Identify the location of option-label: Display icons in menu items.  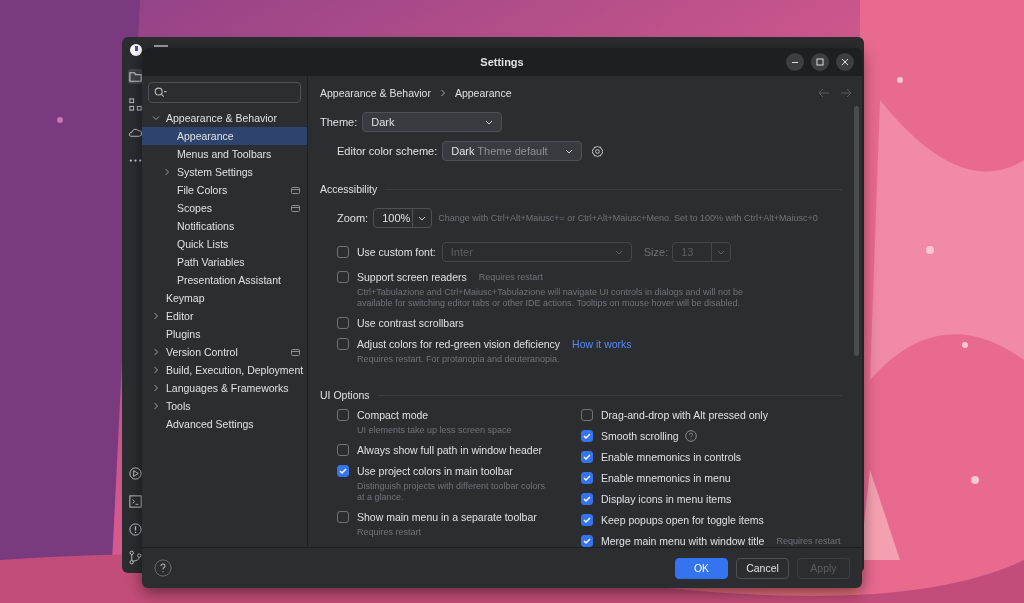
(666, 498).